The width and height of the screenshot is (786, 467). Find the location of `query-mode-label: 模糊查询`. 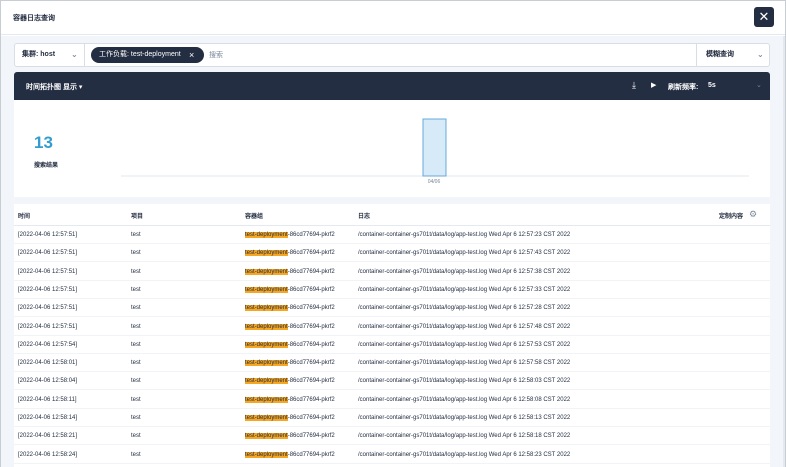

query-mode-label: 模糊查询 is located at coordinates (720, 54).